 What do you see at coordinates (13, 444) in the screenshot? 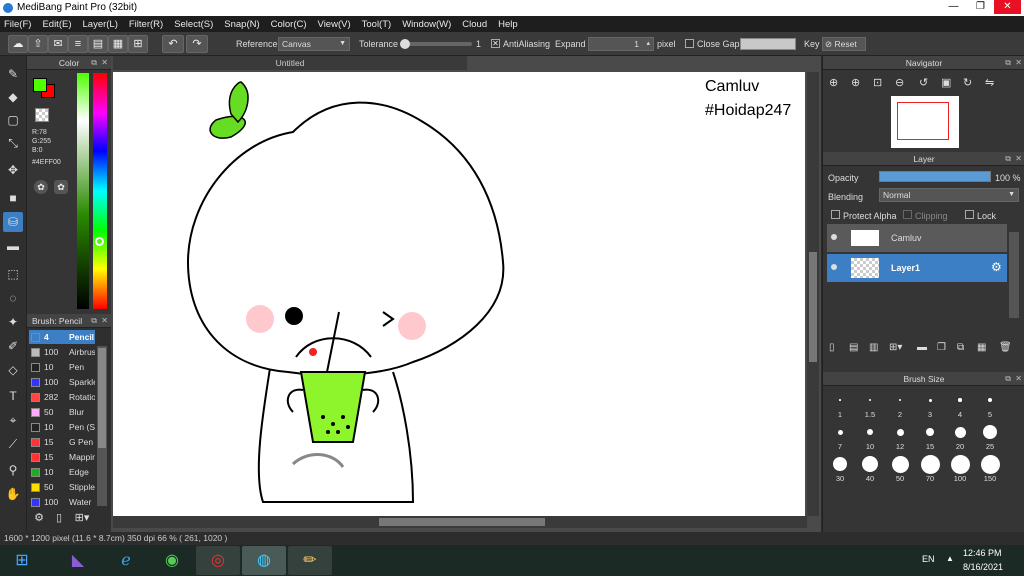
I see `divide-tool-icon: ⟋` at bounding box center [13, 444].